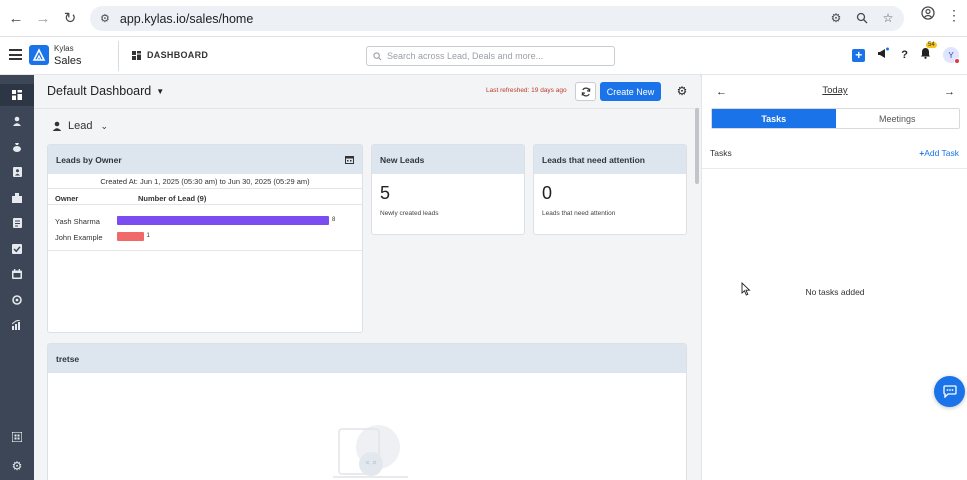 Image resolution: width=967 pixels, height=480 pixels. I want to click on toolbar-divider, so click(367, 108).